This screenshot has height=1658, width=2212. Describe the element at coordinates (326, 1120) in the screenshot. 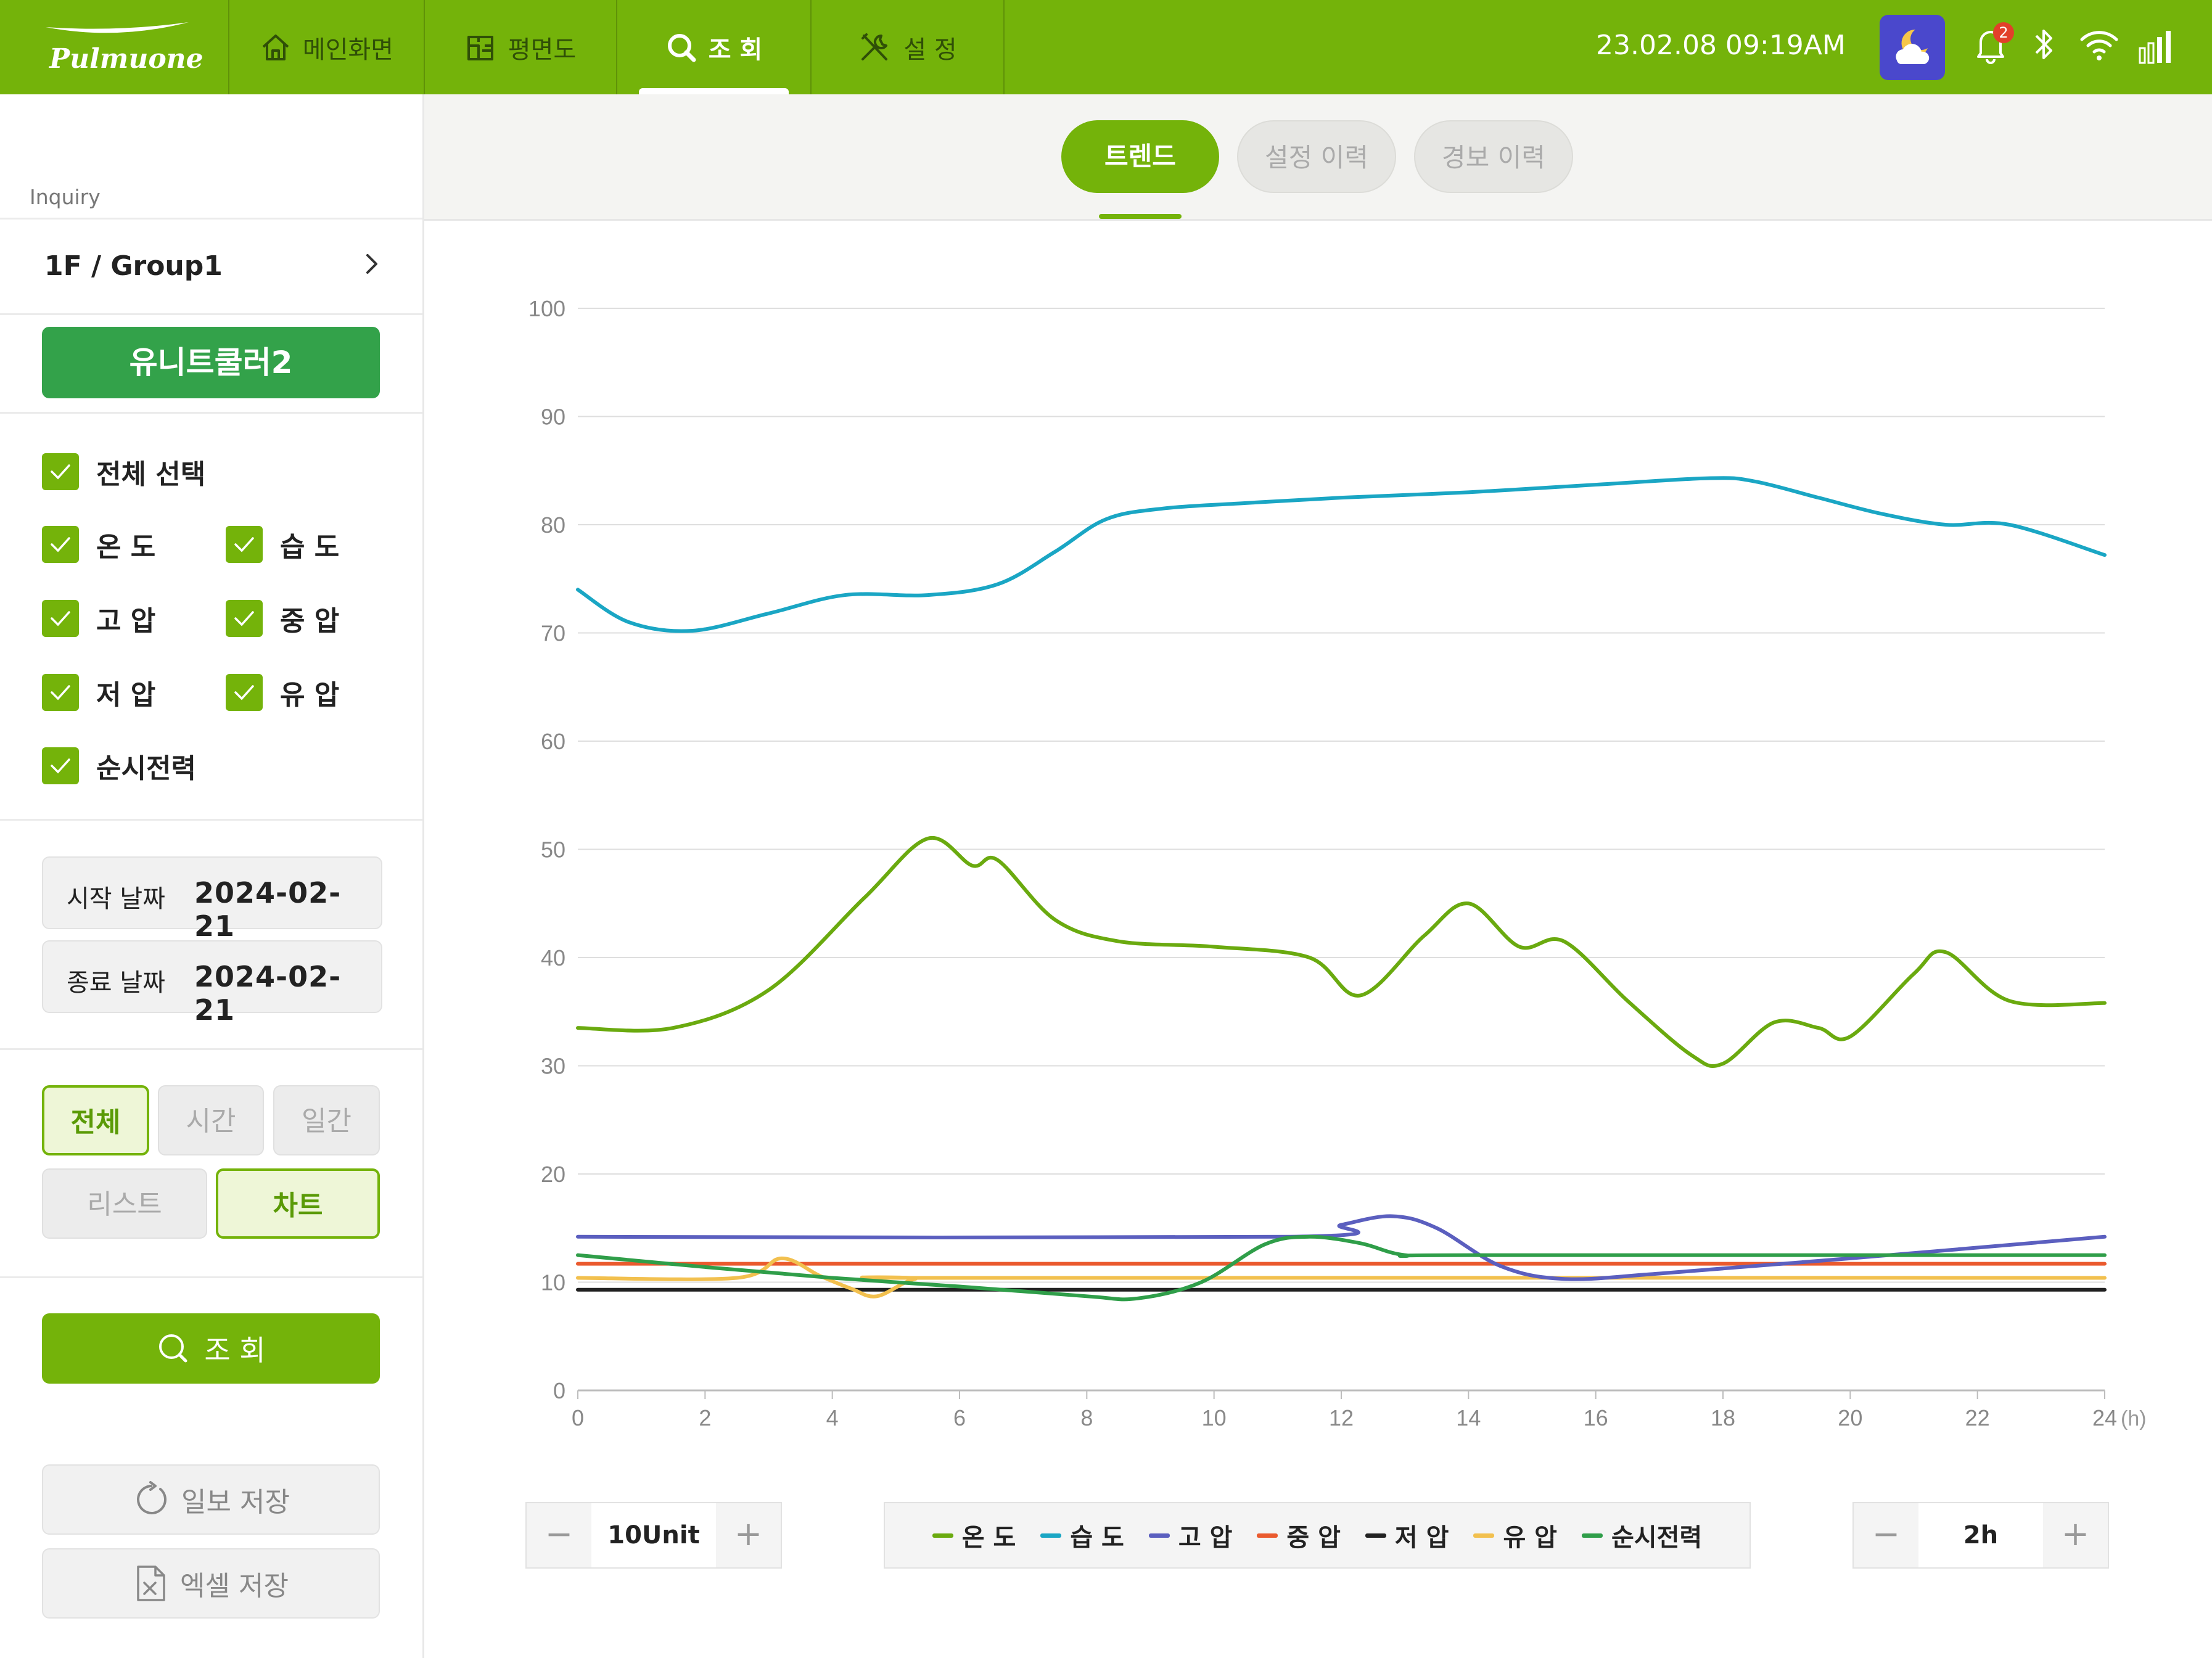

I see `period-day-button: 일간` at that location.